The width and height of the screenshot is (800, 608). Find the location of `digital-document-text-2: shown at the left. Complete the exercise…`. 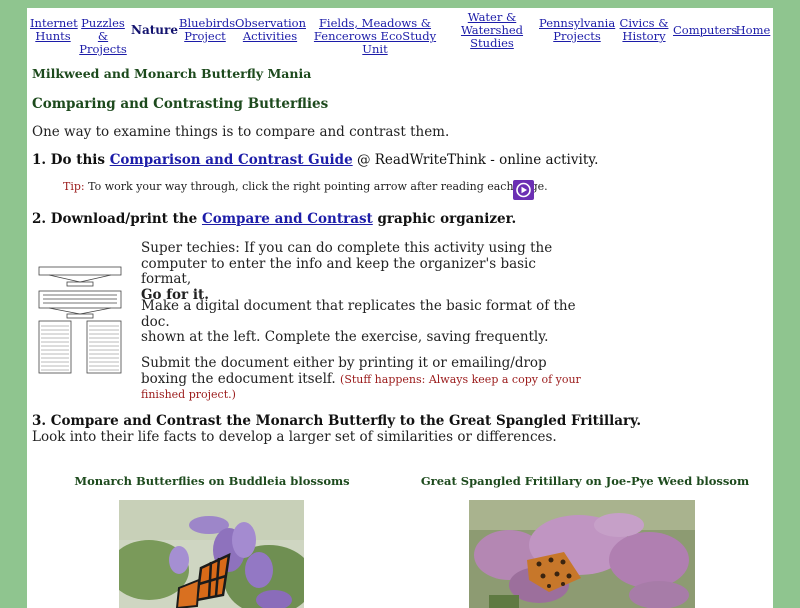

digital-document-text-2: shown at the left. Complete the exercise… is located at coordinates (345, 337).